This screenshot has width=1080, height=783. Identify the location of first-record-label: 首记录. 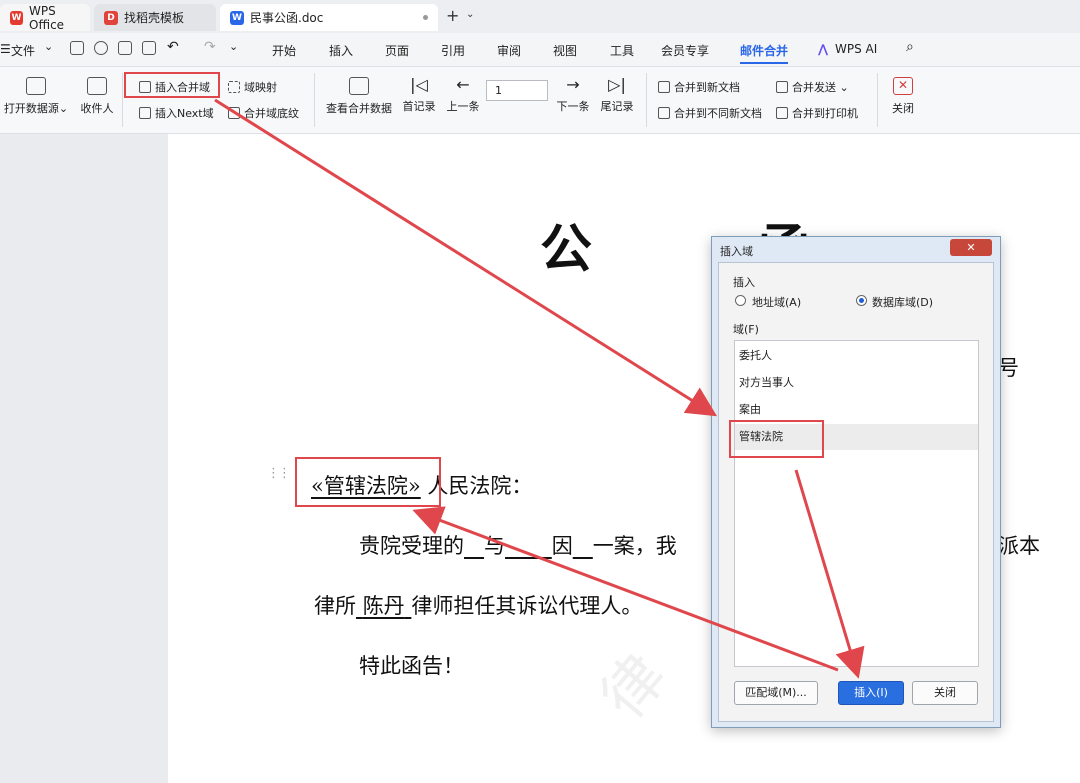
(419, 106).